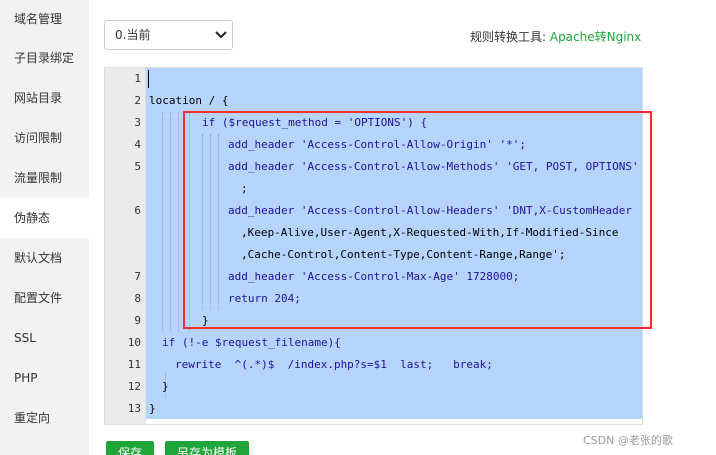 This screenshot has width=716, height=455. What do you see at coordinates (137, 78) in the screenshot?
I see `line-number: 1` at bounding box center [137, 78].